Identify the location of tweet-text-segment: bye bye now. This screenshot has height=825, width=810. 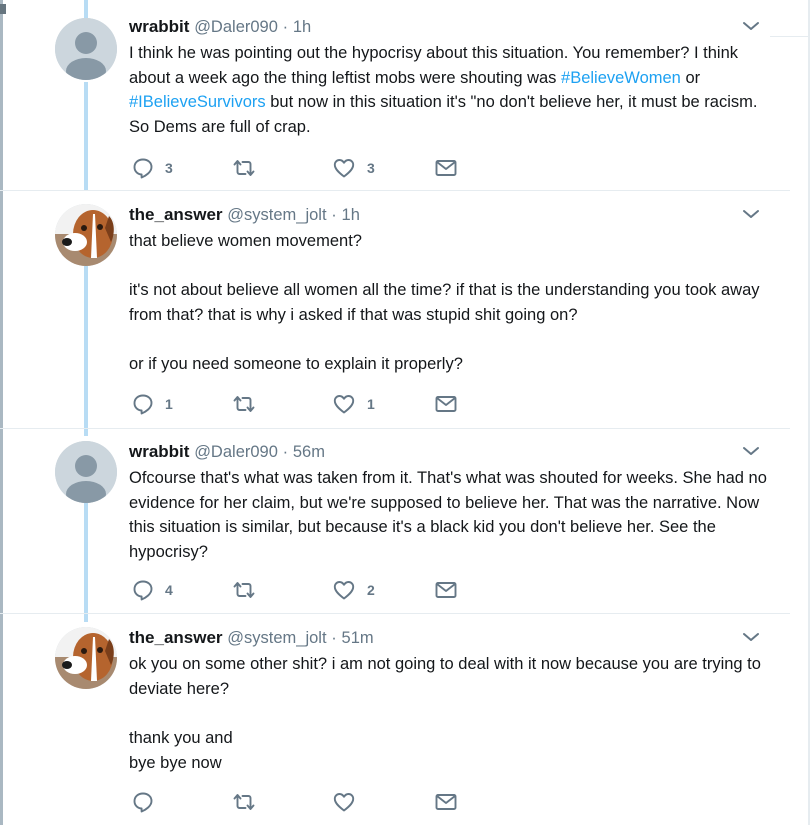
(175, 762).